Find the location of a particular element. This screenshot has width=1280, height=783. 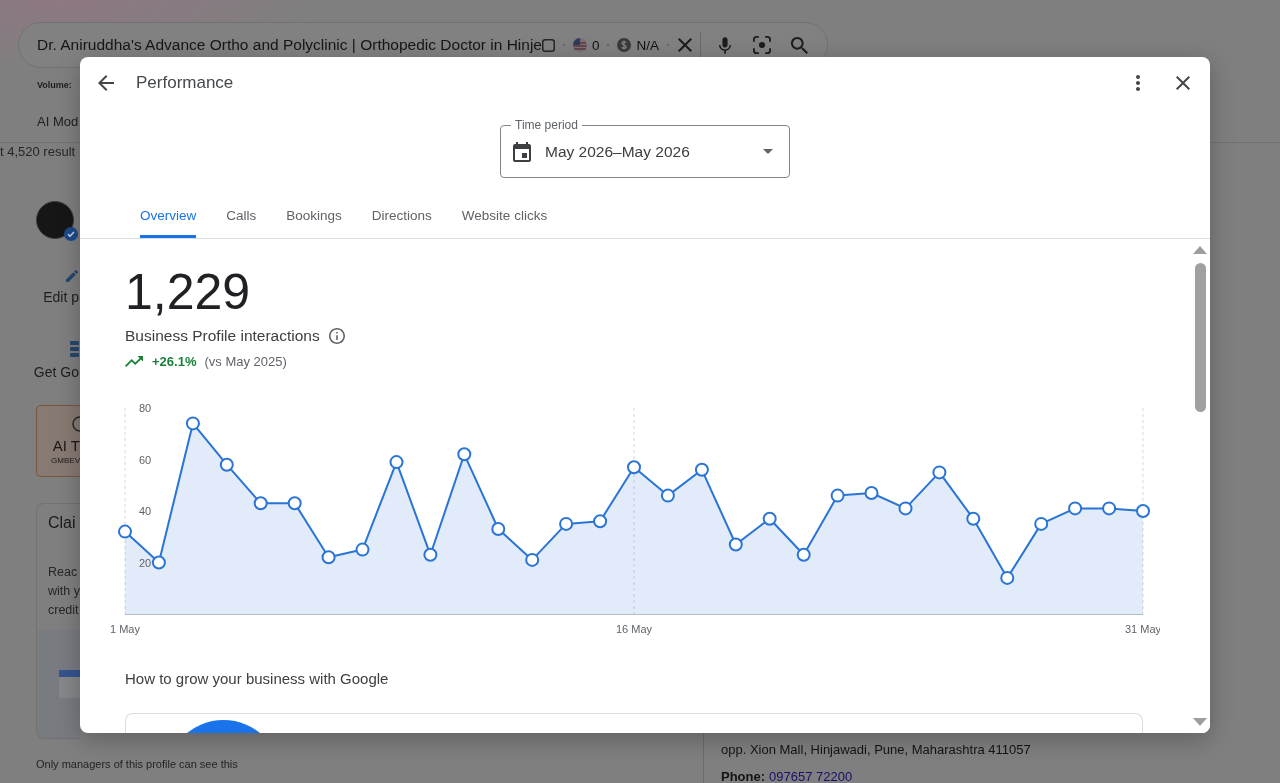

tab: Bookings is located at coordinates (314, 216).